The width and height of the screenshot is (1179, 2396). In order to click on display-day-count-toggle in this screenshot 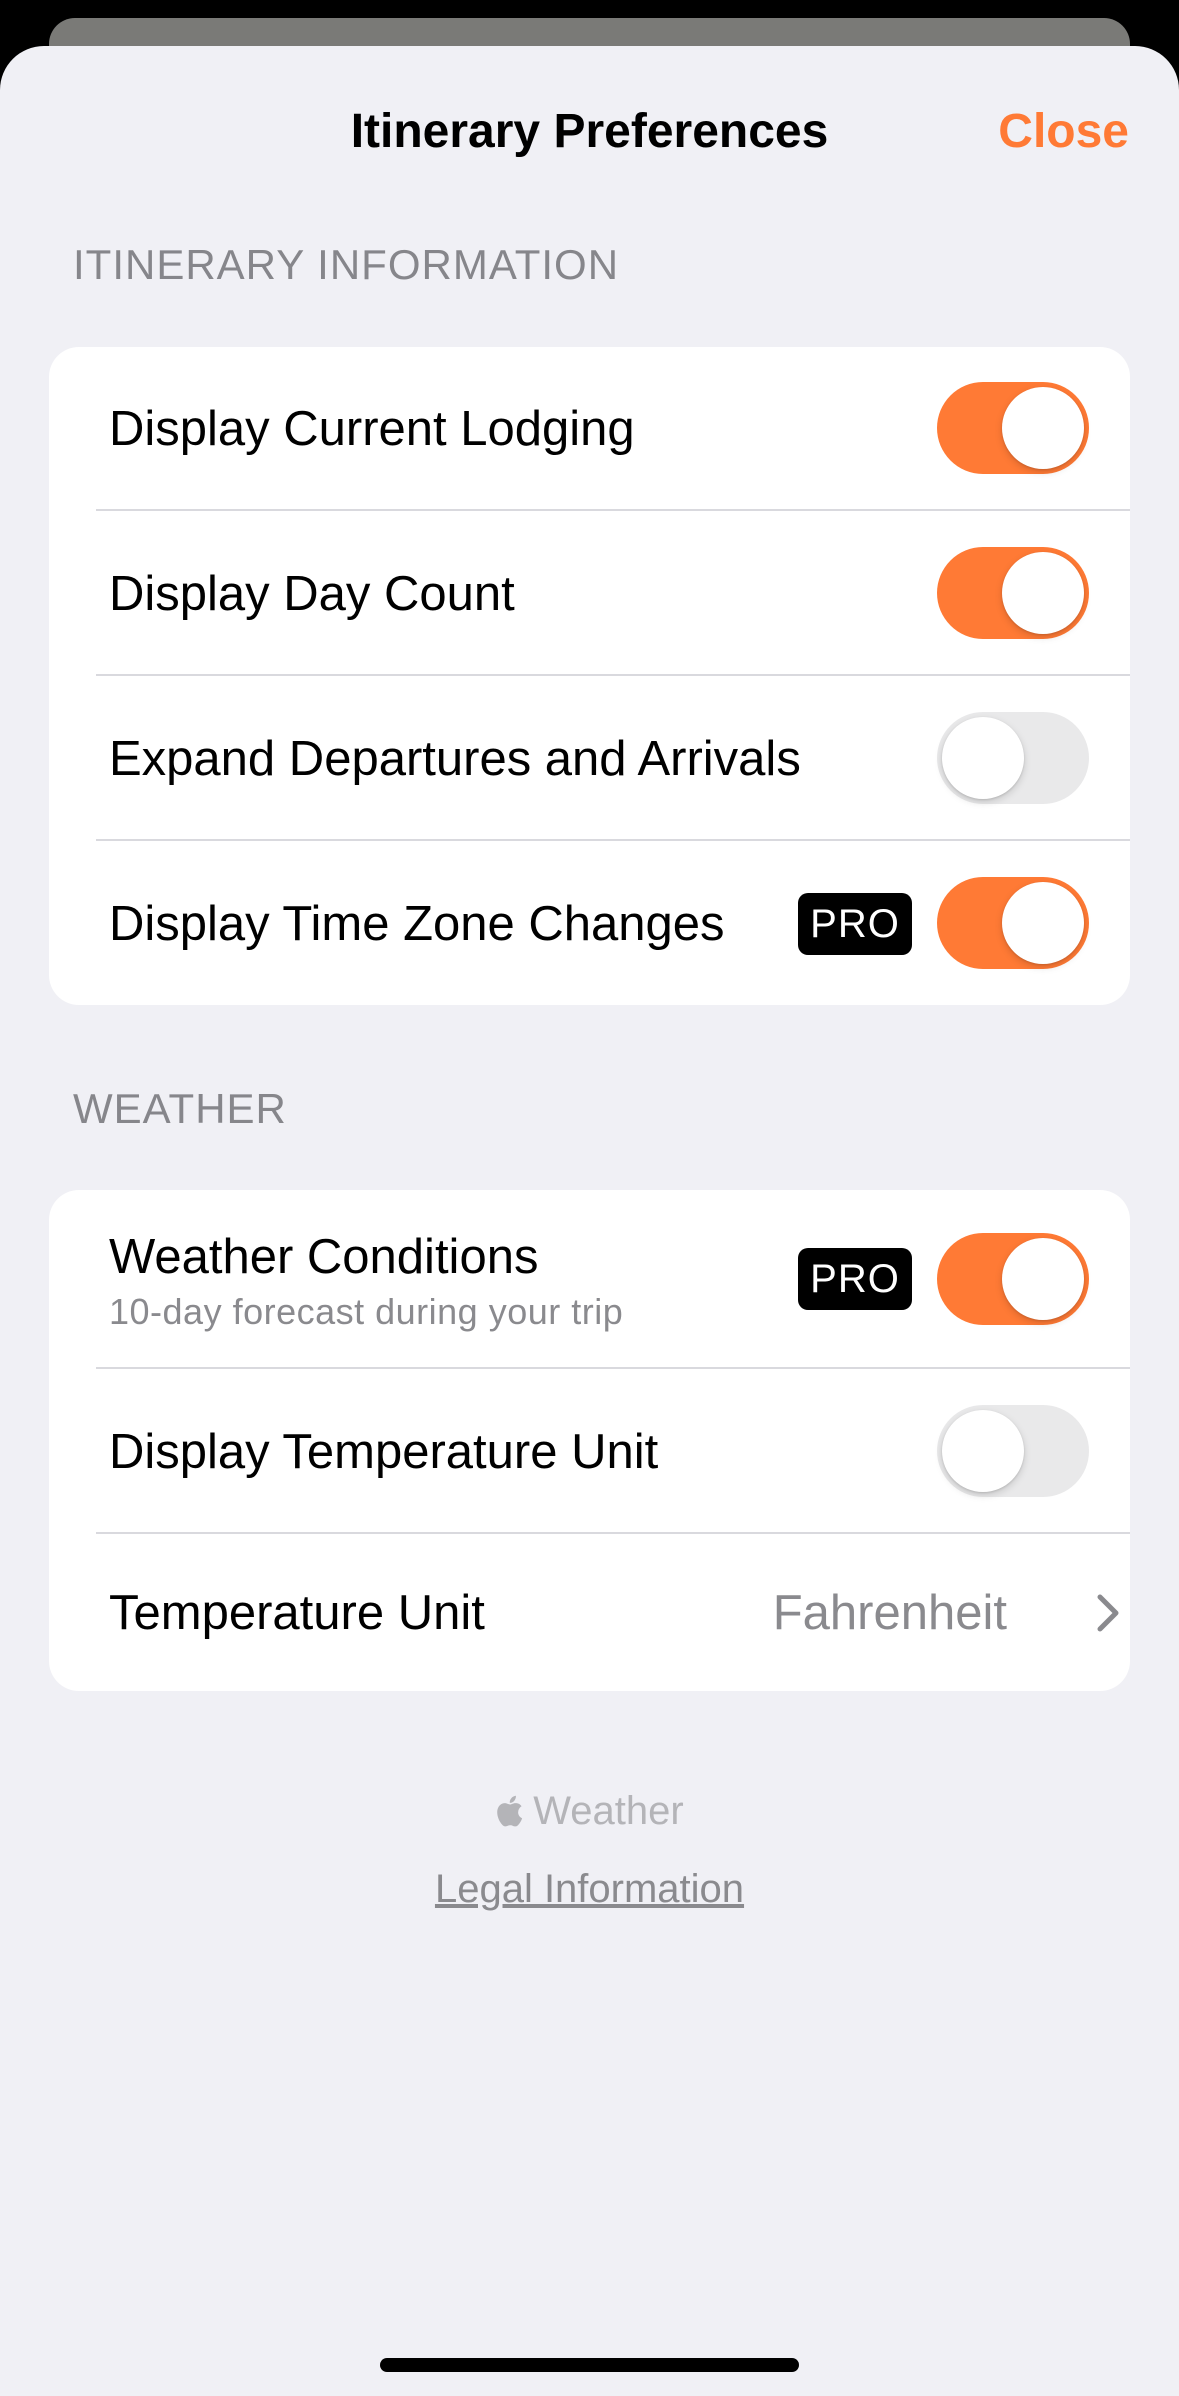, I will do `click(1013, 593)`.